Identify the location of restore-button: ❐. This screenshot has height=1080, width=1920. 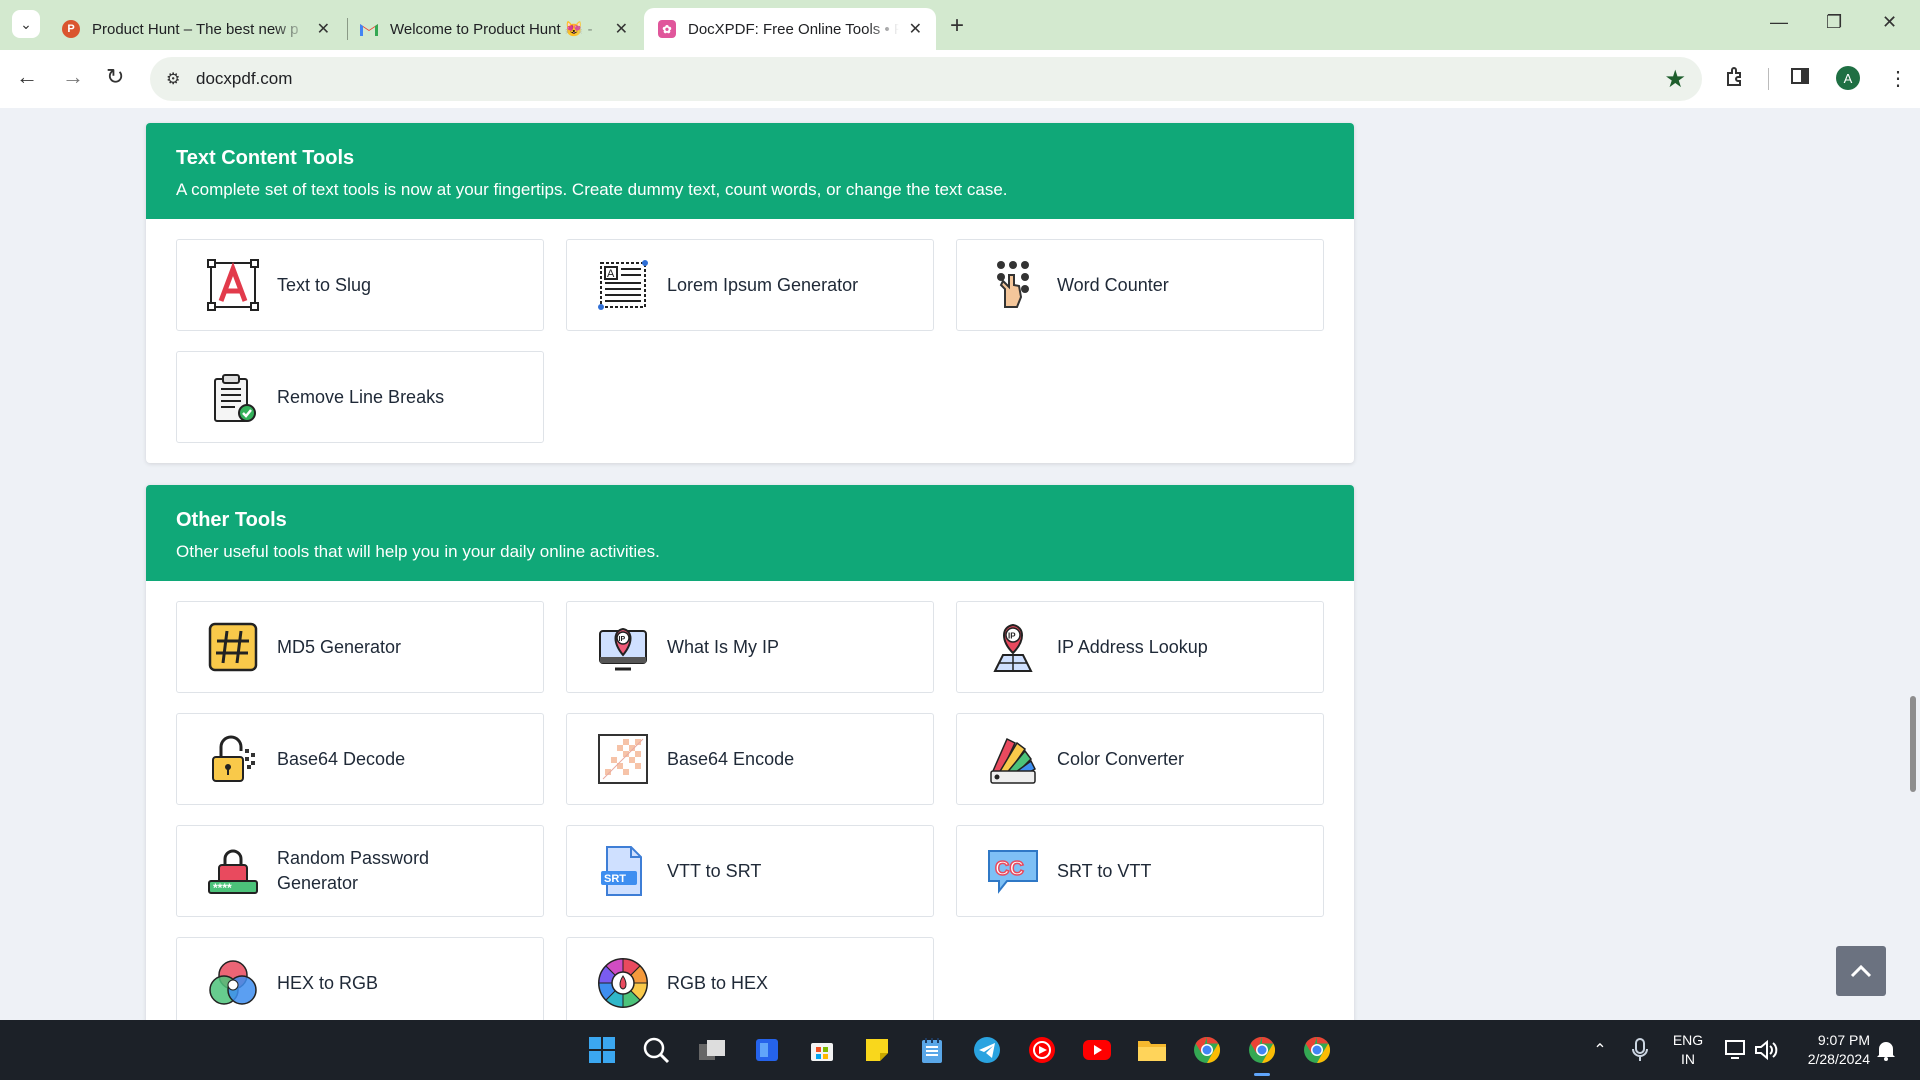
(1834, 22).